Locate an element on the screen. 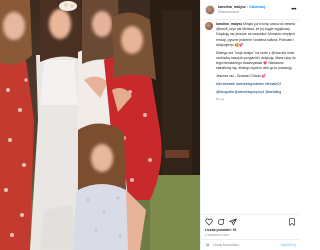 The width and height of the screenshot is (320, 250). post-meta: Liczba polubień: 91 2 SIERPNIA 2020 is located at coordinates (250, 233).